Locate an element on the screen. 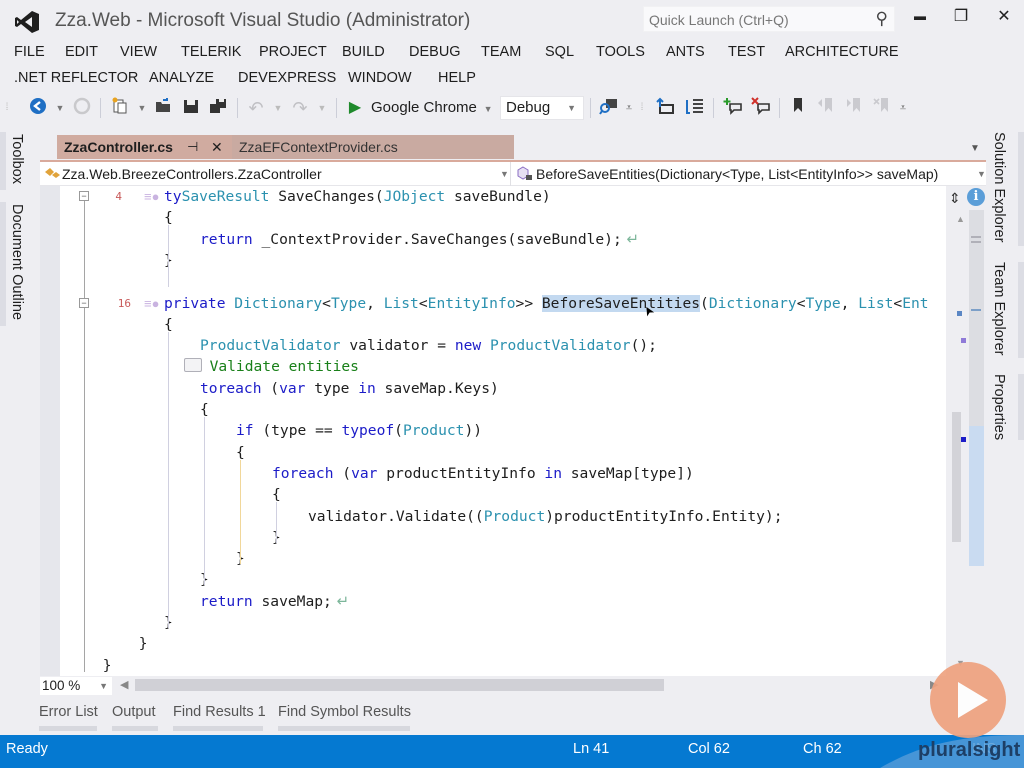 Image resolution: width=1024 pixels, height=768 pixels. code-line: Validate entities is located at coordinates (271, 366).